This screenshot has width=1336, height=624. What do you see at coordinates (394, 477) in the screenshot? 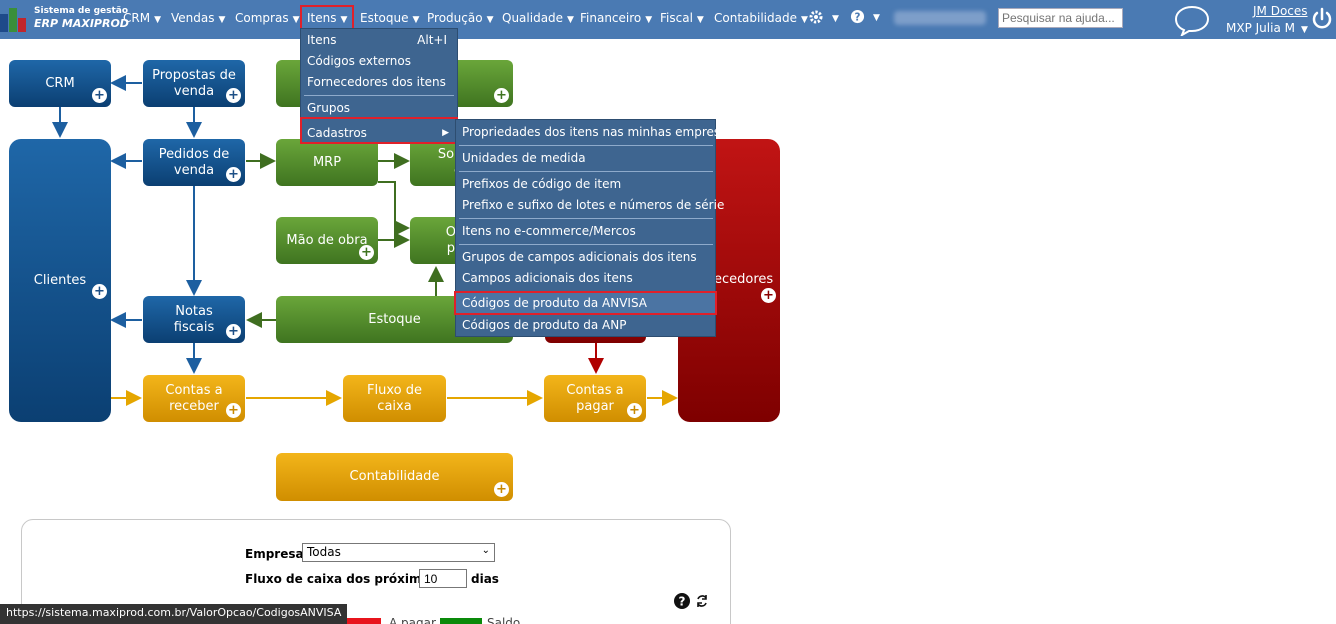
I see `contabilidade-box: Contabilidade +` at bounding box center [394, 477].